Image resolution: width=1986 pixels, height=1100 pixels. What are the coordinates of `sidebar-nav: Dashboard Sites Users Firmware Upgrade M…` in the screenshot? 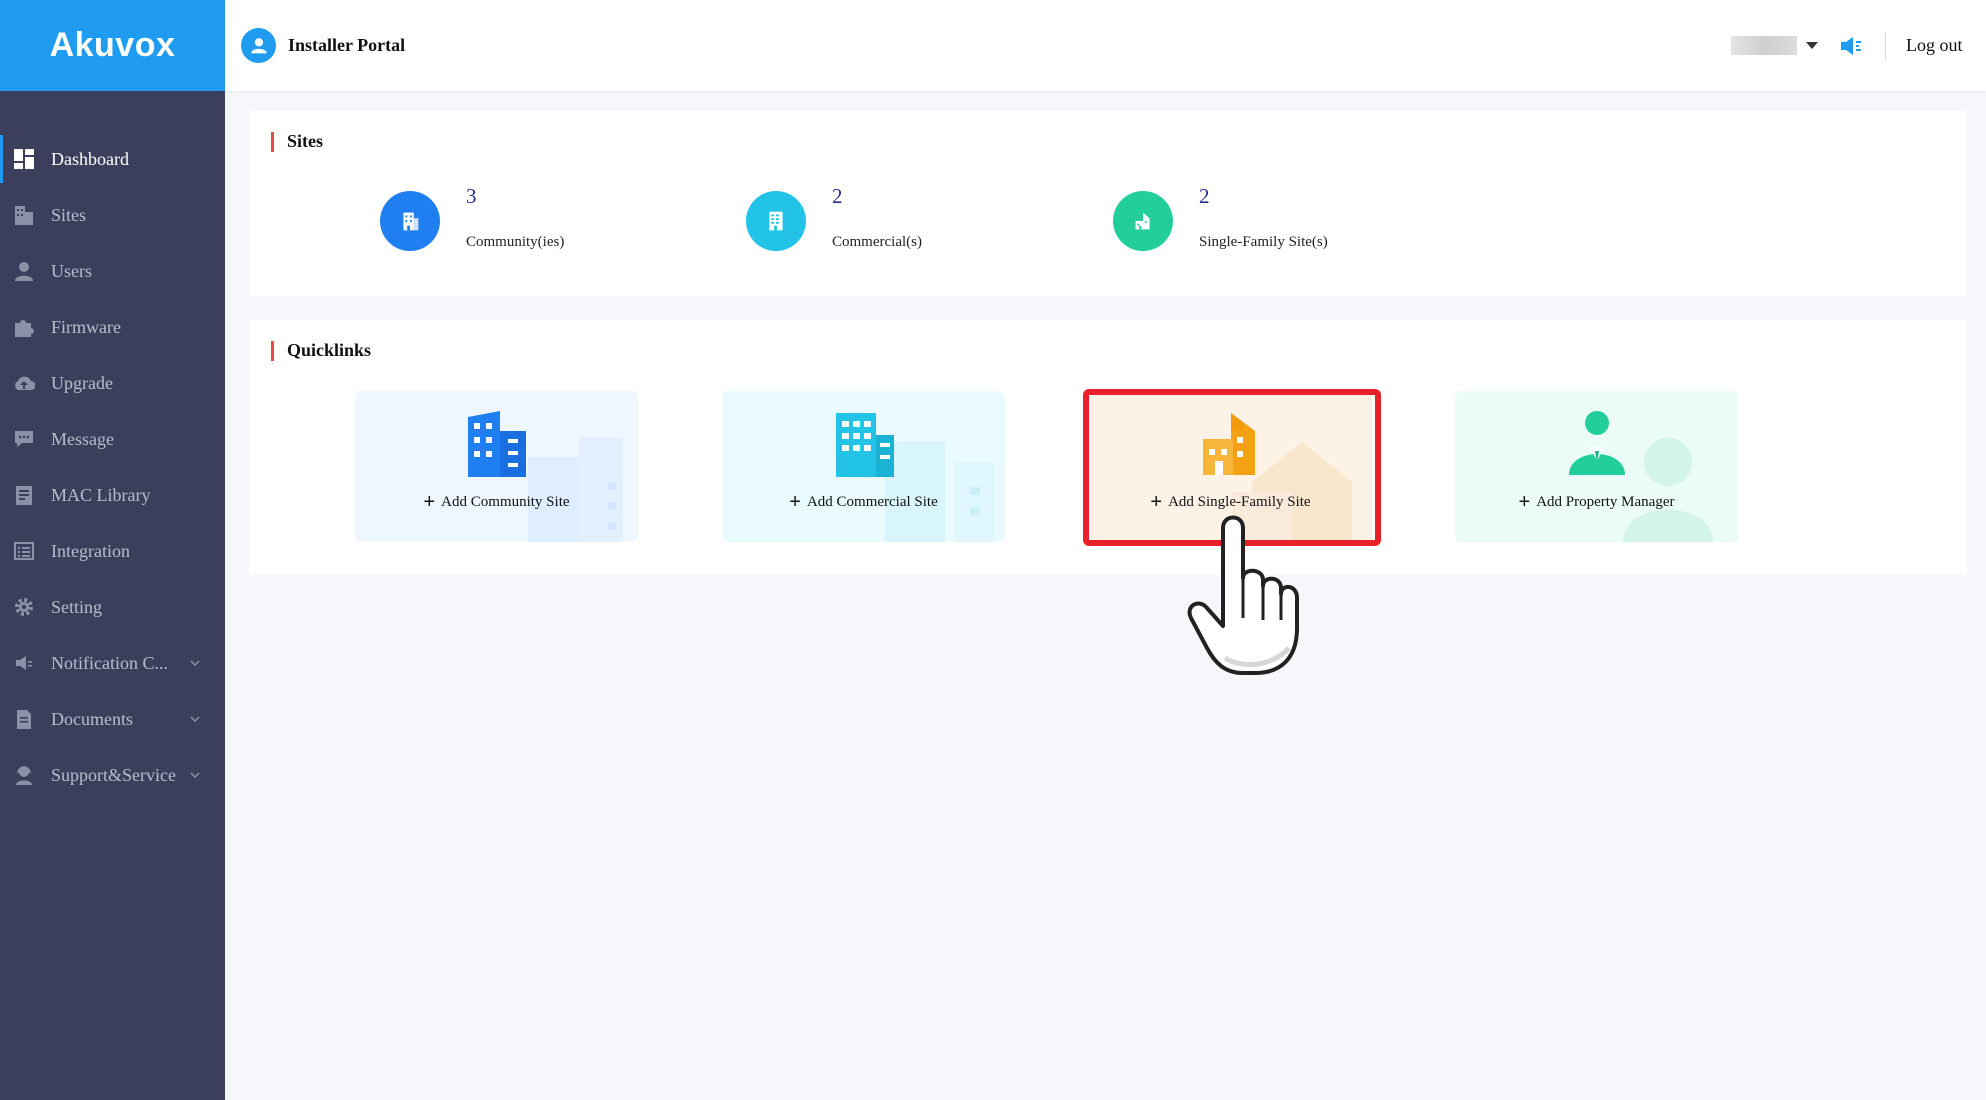 It's located at (112, 467).